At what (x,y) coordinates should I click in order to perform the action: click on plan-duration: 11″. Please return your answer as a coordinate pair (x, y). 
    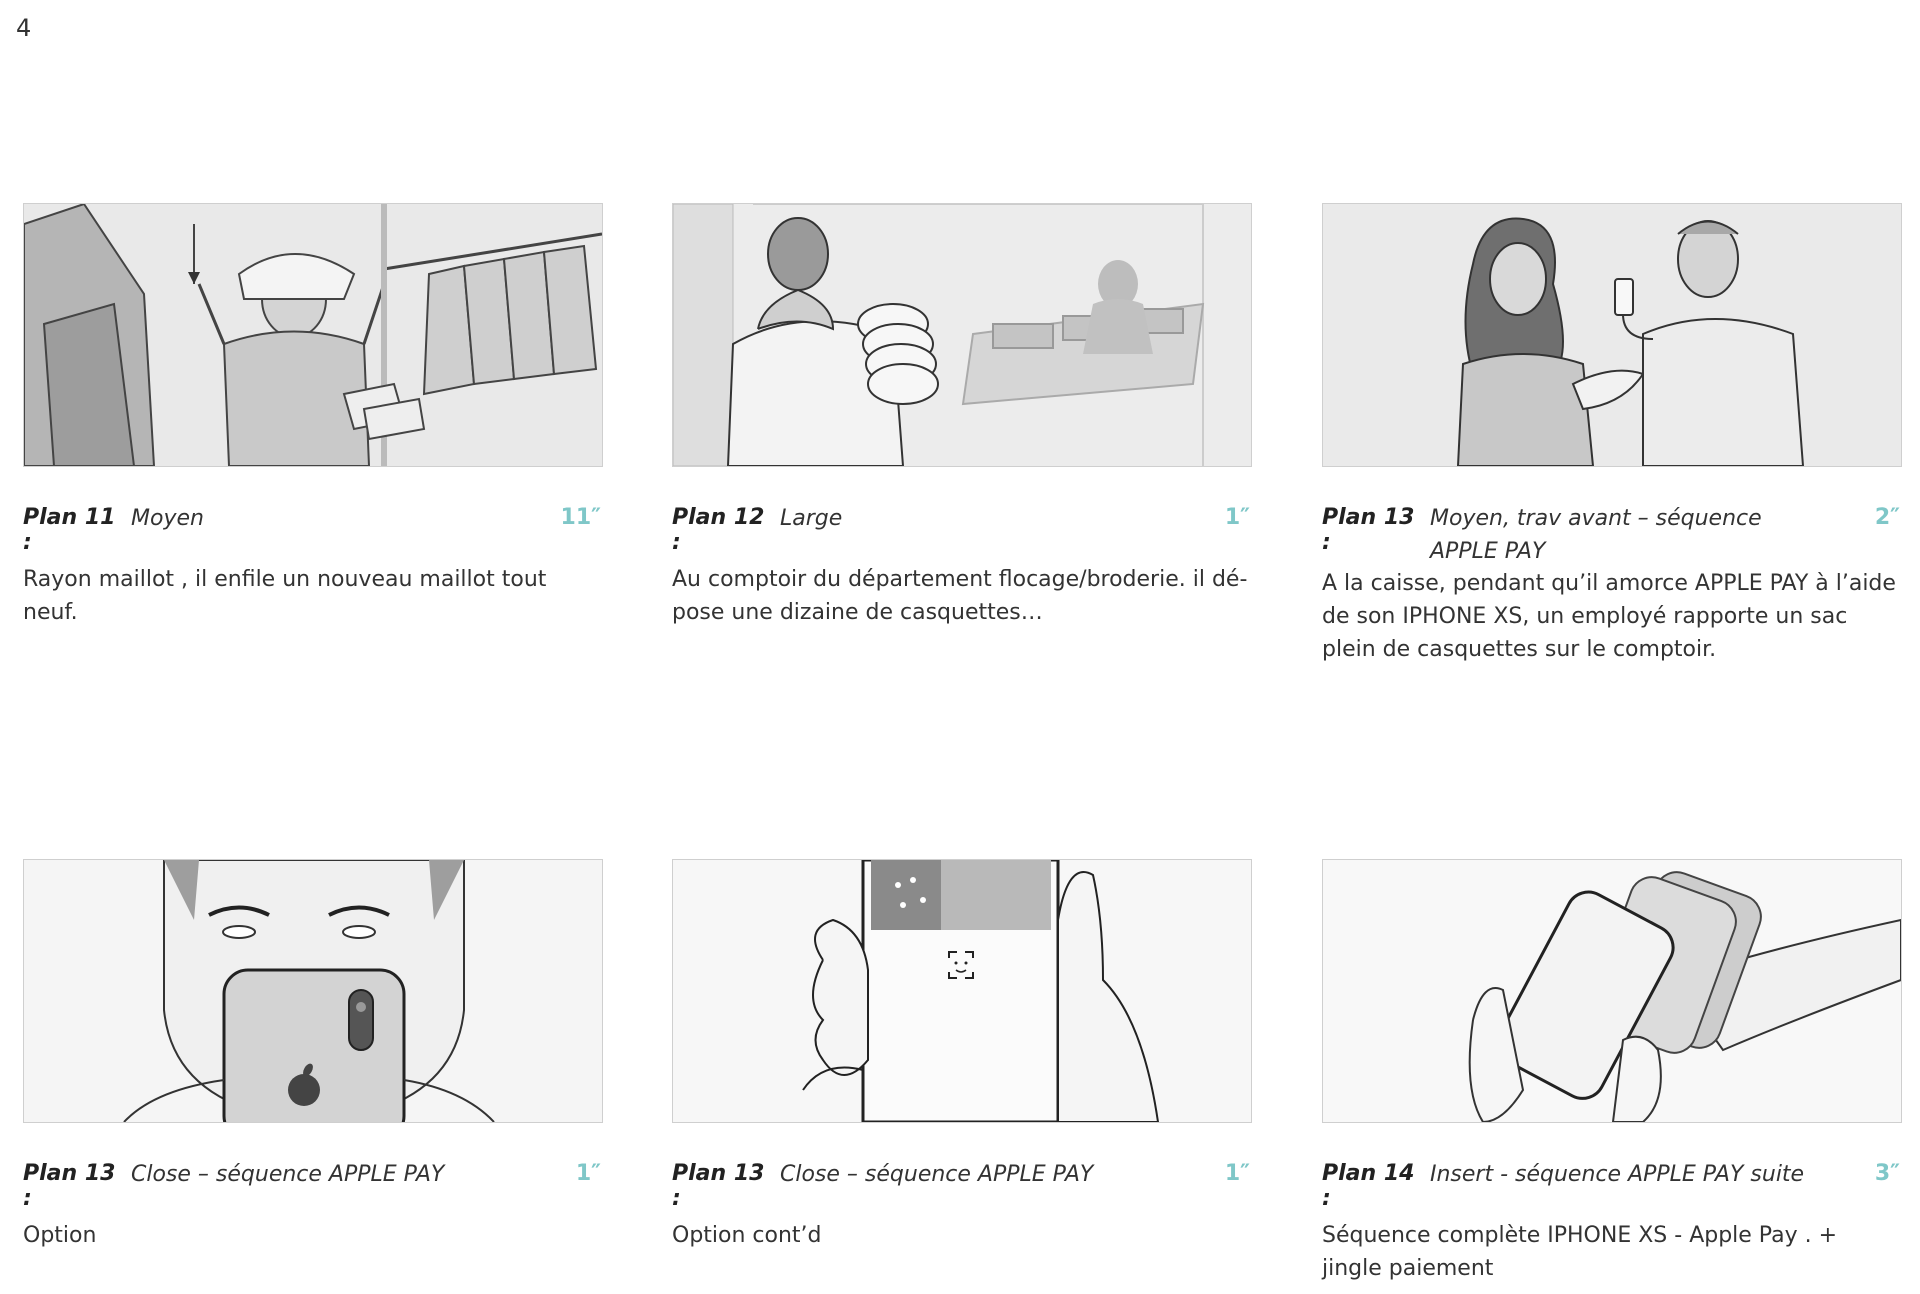
    Looking at the image, I should click on (580, 517).